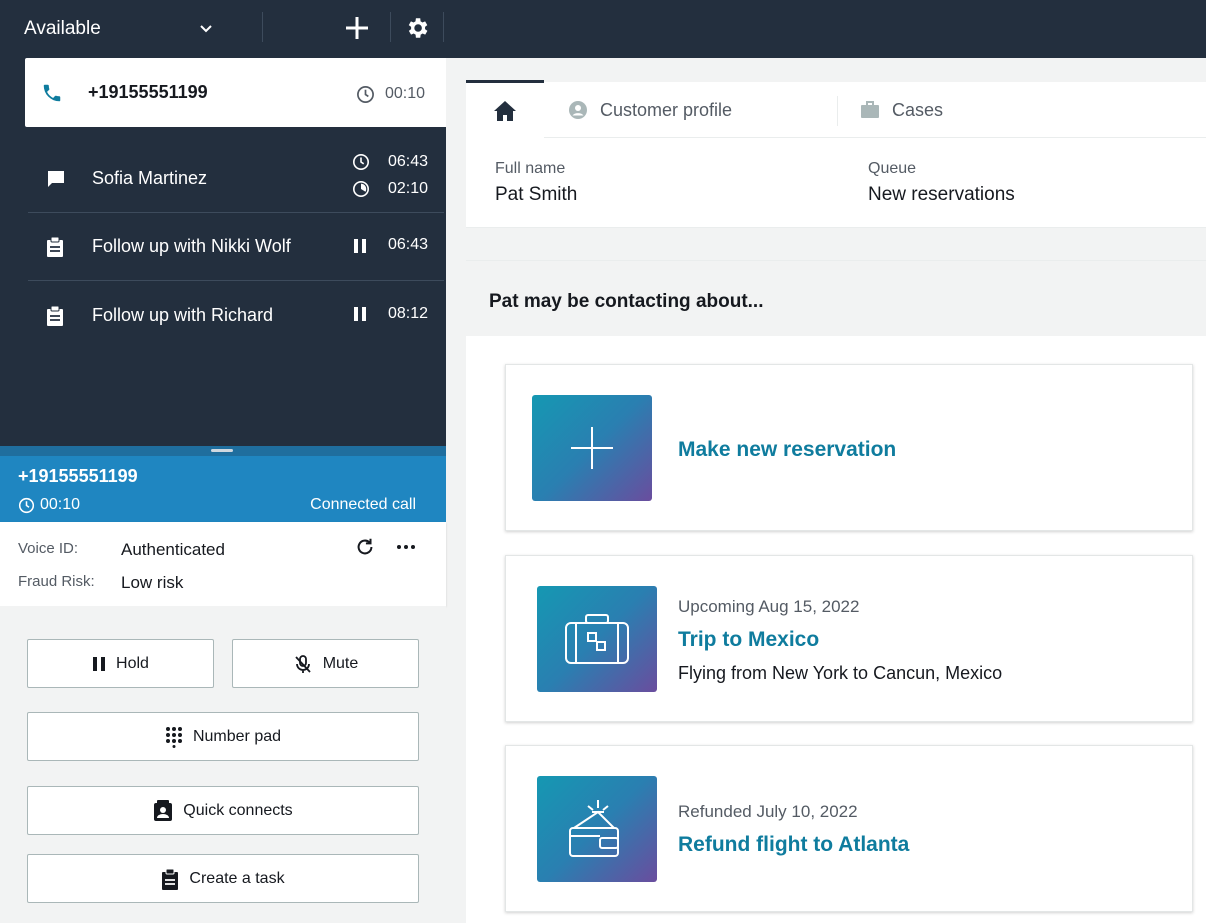  I want to click on quick-connects-button: Quick connects, so click(223, 810).